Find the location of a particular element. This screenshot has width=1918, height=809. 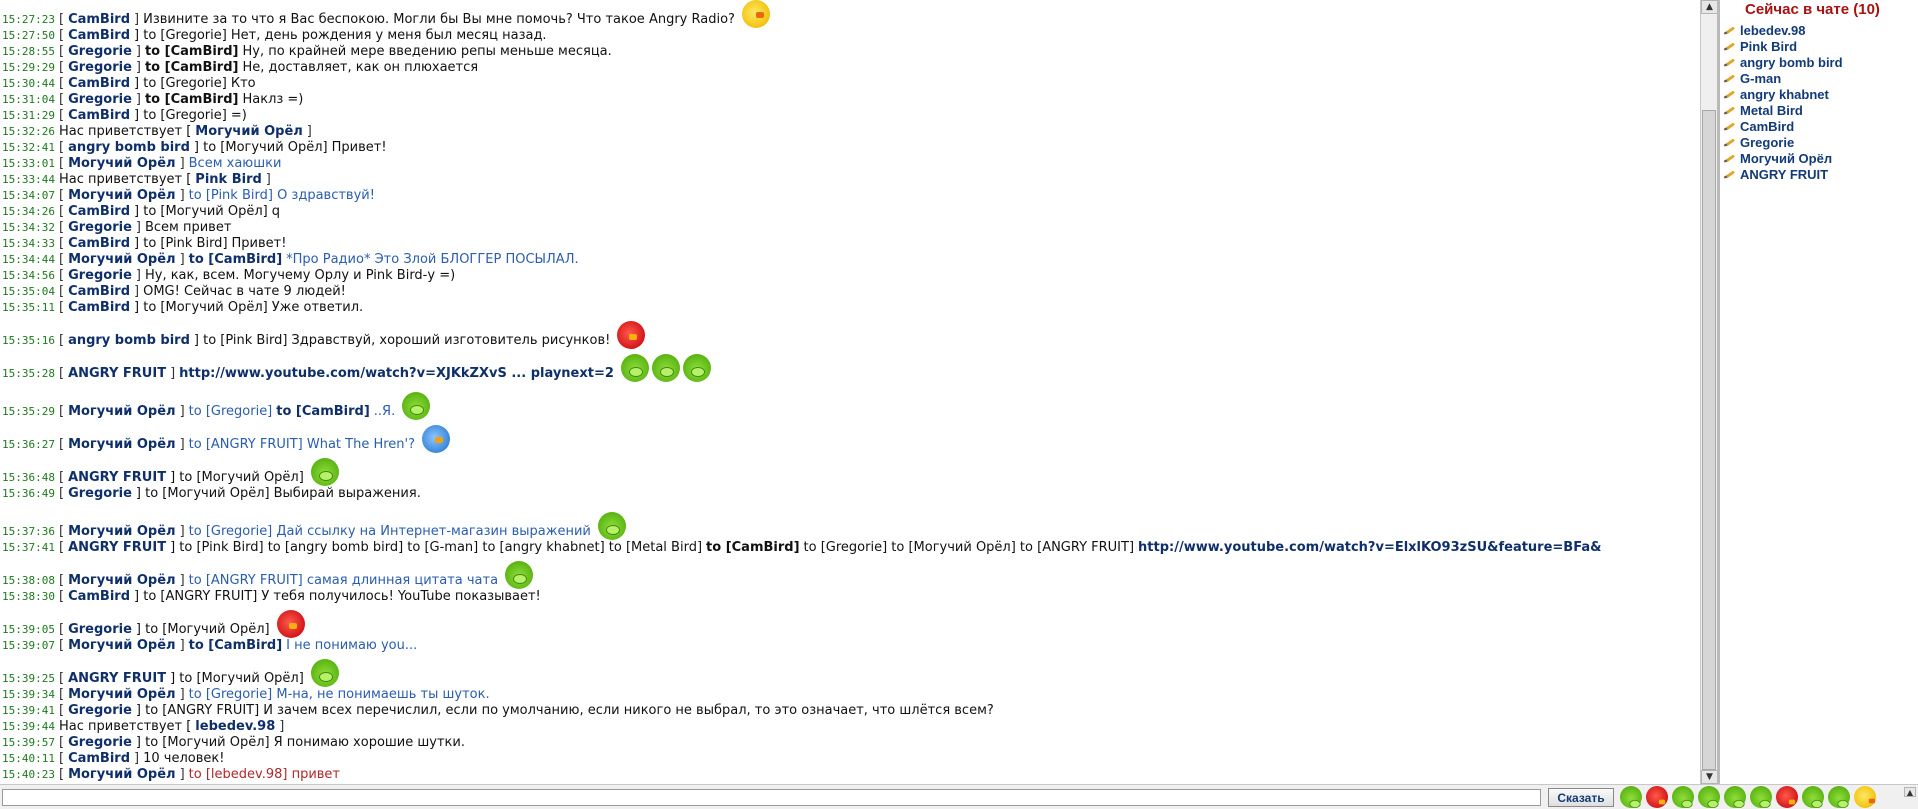

scroll-down-arrow-icon: ▼ is located at coordinates (1709, 777).